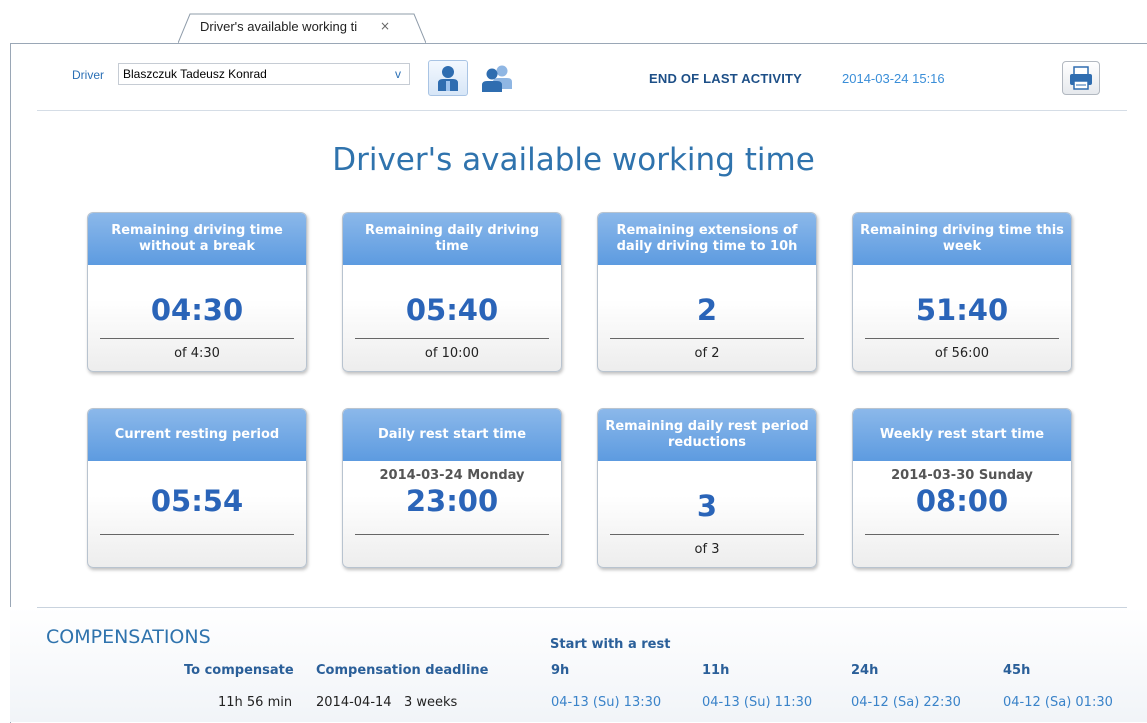  Describe the element at coordinates (452, 353) in the screenshot. I see `card-of: of 10:00` at that location.